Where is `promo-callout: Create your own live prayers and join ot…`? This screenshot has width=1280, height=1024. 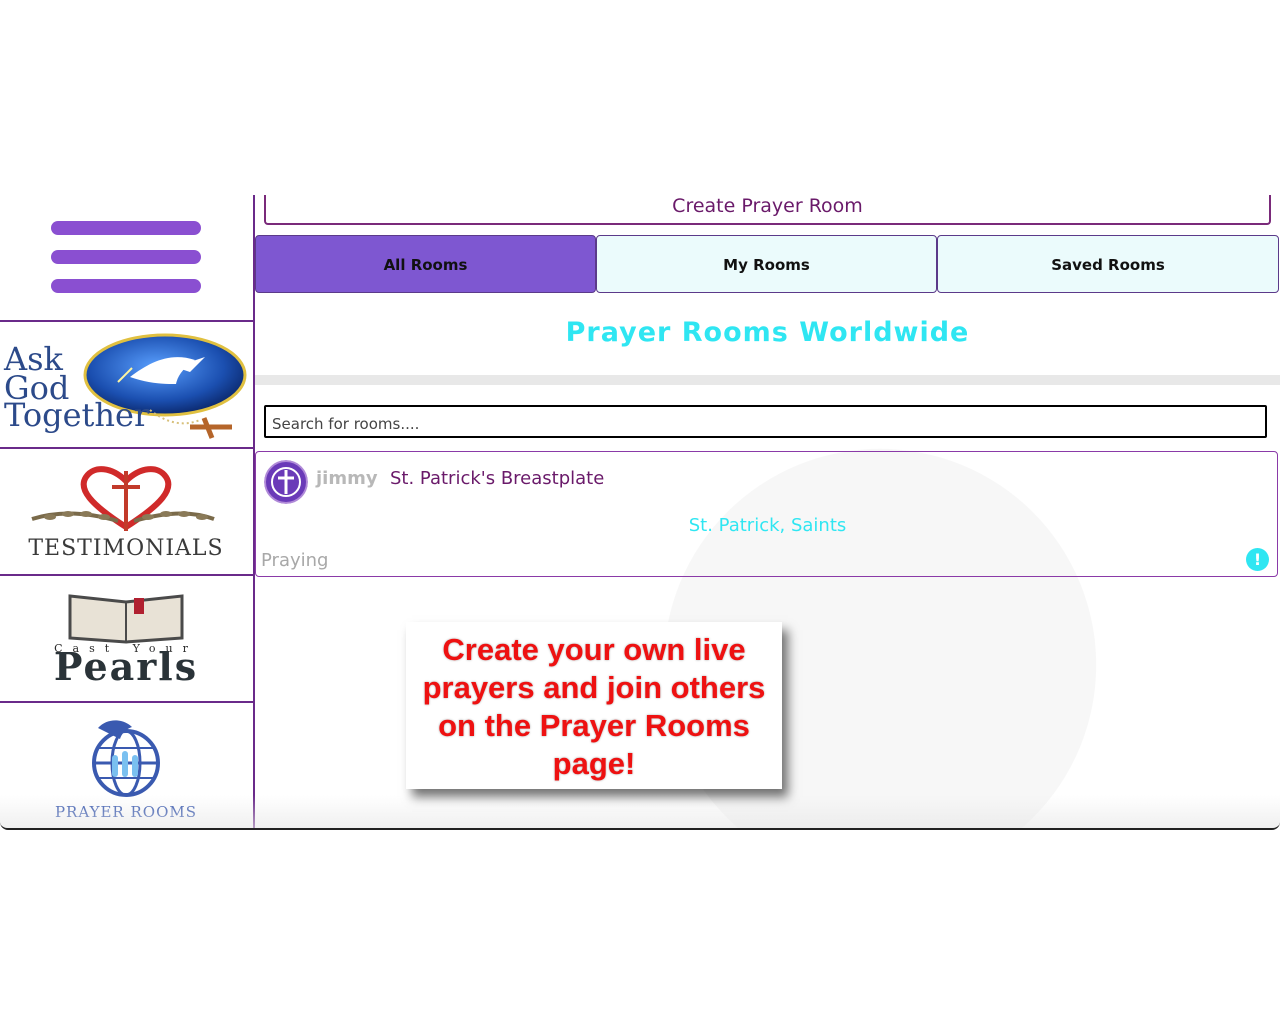
promo-callout: Create your own live prayers and join ot… is located at coordinates (594, 705).